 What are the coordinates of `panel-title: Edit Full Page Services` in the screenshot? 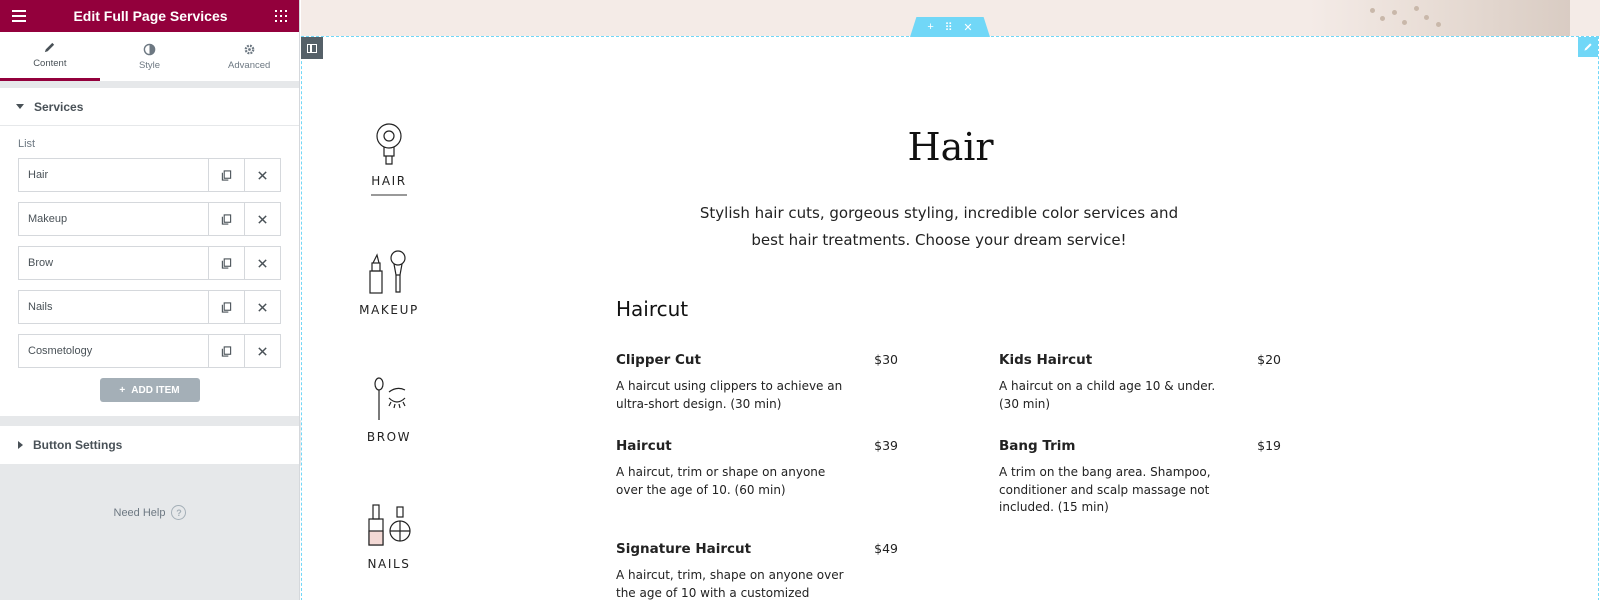 It's located at (150, 16).